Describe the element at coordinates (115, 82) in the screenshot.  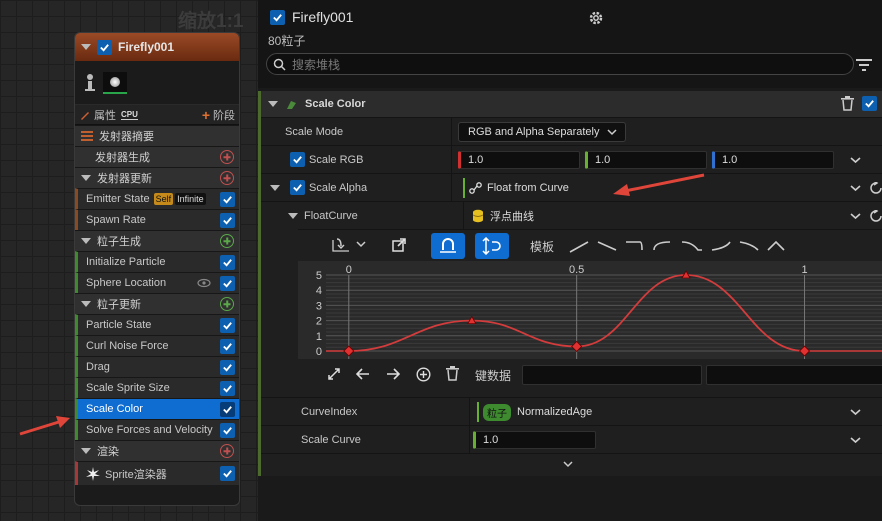
I see `preview-thumbnail` at that location.